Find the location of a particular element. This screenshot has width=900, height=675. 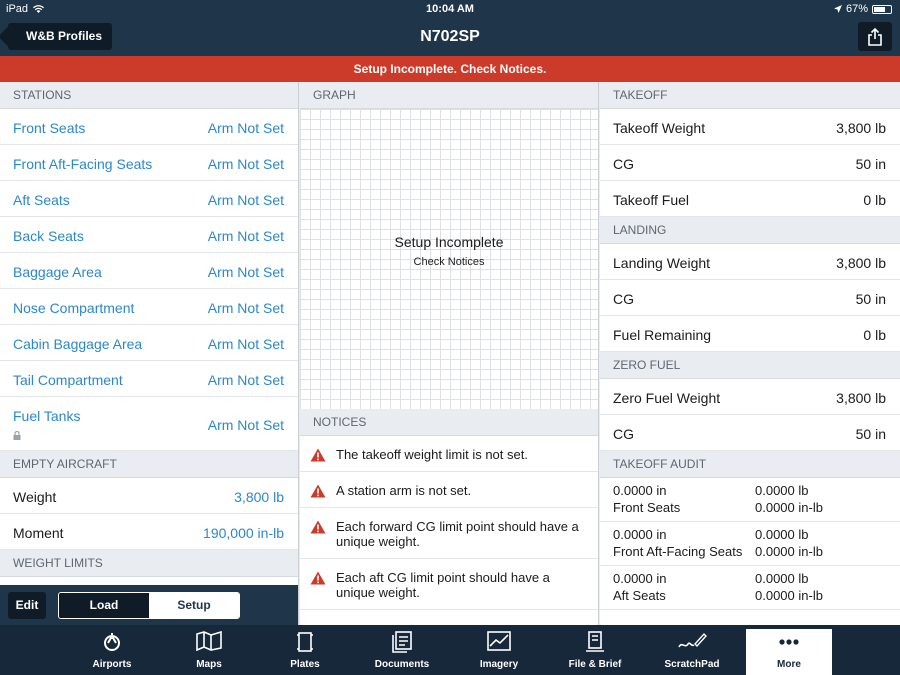

tab-maps: Maps is located at coordinates (209, 650).